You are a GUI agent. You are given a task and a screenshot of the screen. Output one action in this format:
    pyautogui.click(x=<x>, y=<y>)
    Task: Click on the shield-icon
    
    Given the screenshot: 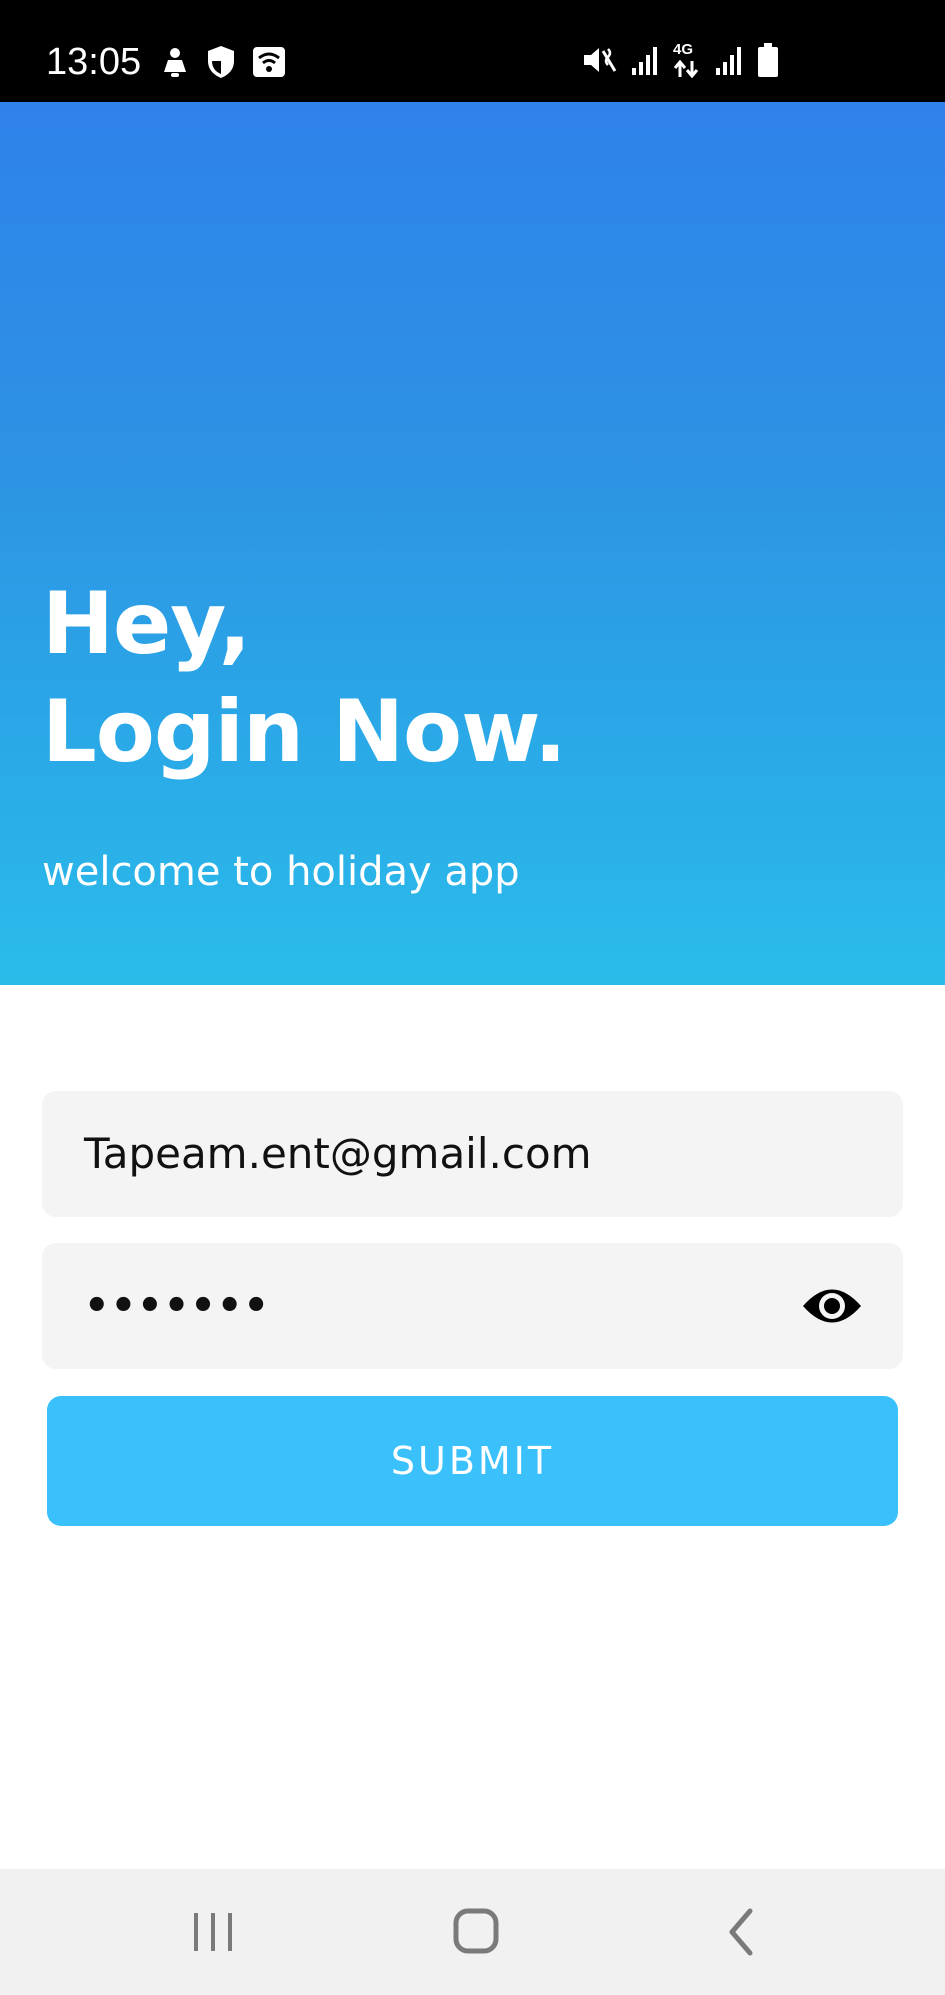 What is the action you would take?
    pyautogui.click(x=221, y=62)
    